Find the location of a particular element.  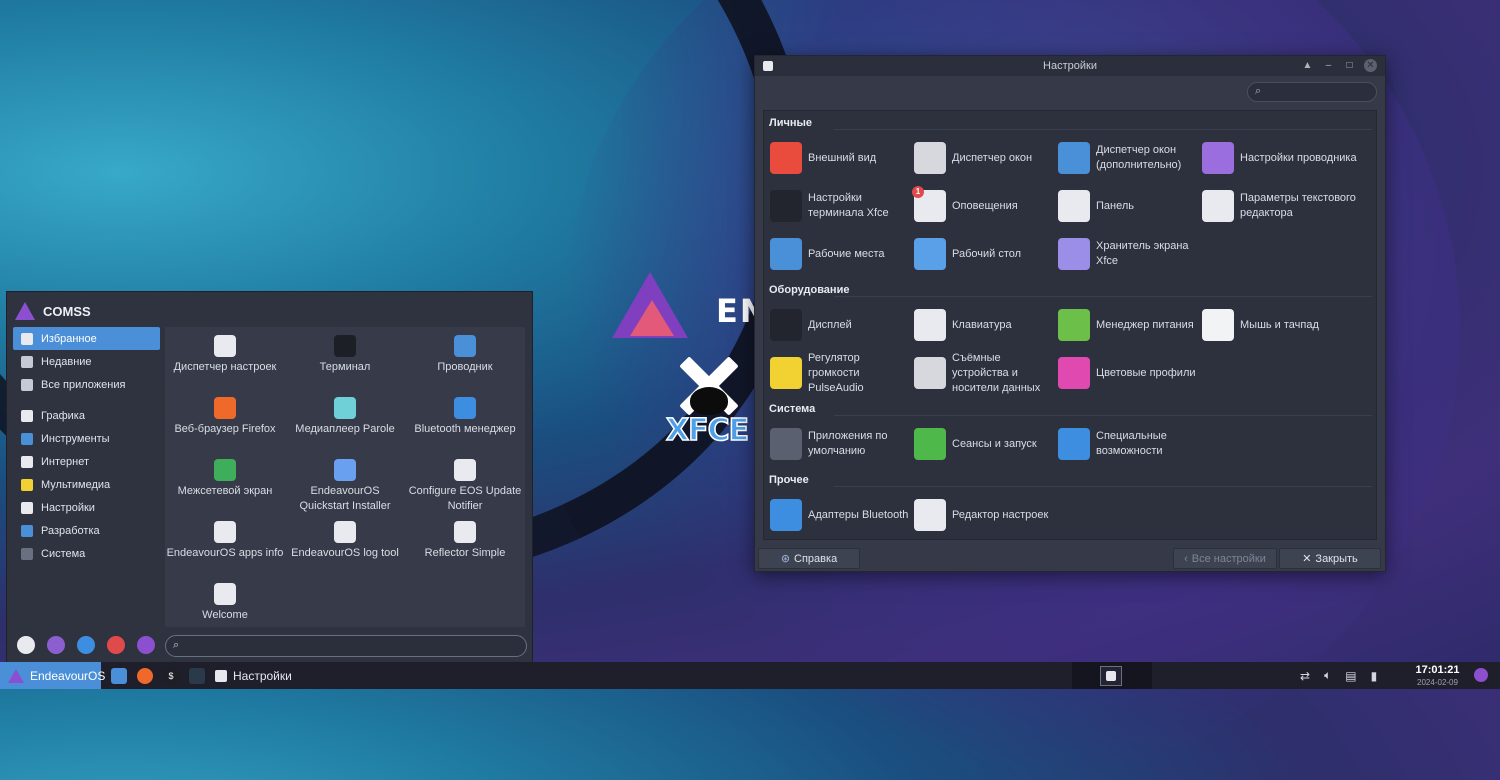

firefox-icon is located at coordinates (145, 675).